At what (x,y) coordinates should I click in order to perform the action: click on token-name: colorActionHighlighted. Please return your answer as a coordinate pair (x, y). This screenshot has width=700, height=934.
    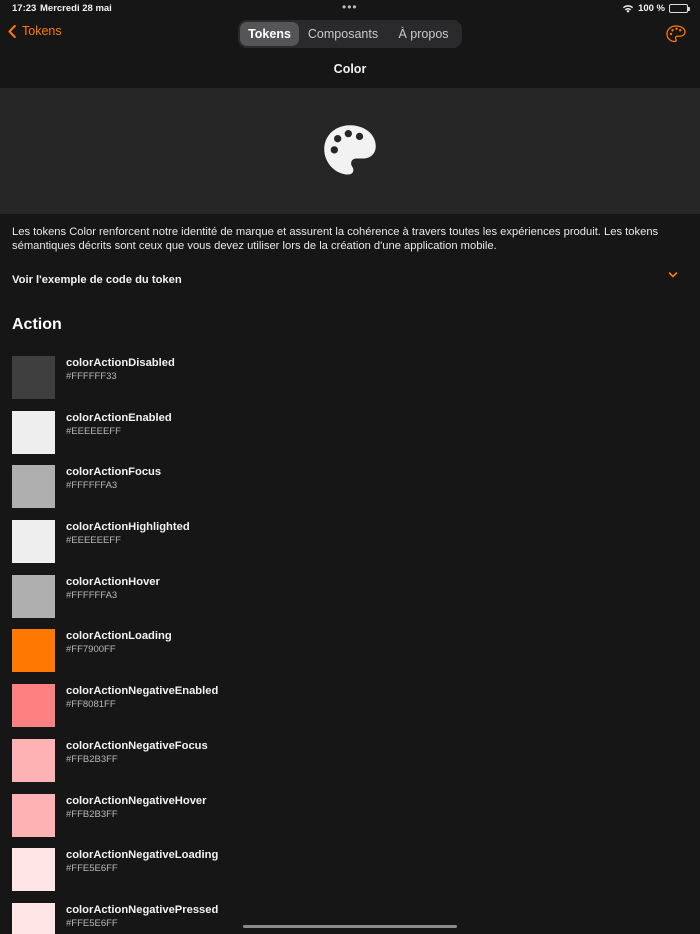
    Looking at the image, I should click on (128, 527).